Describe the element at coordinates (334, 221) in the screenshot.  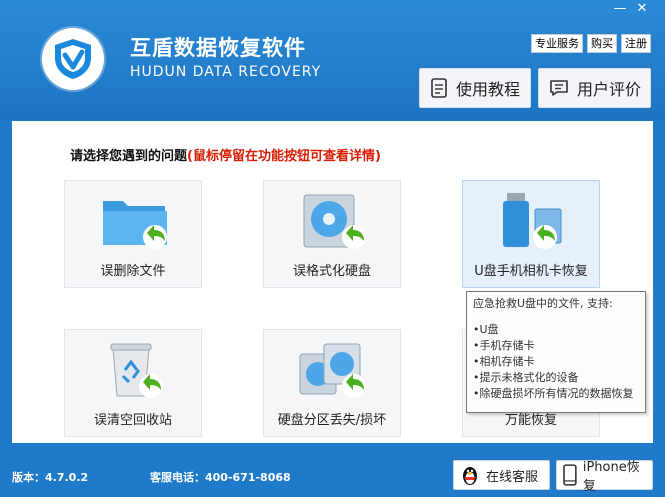
I see `hard-disk-restore-icon` at that location.